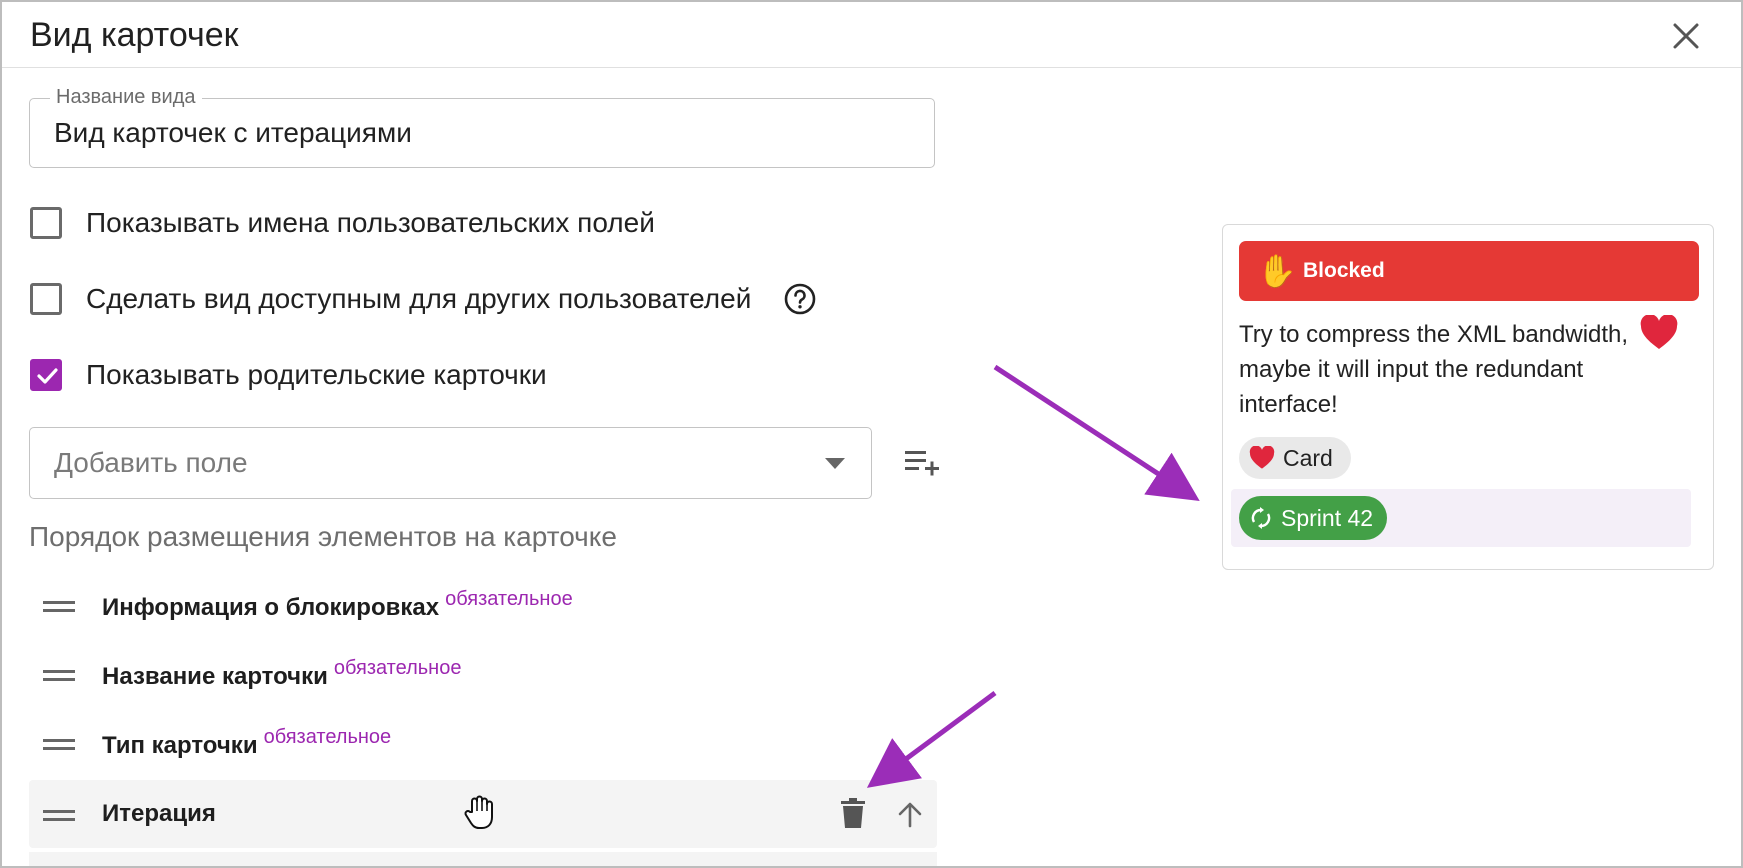  I want to click on arrow-up-icon, so click(910, 814).